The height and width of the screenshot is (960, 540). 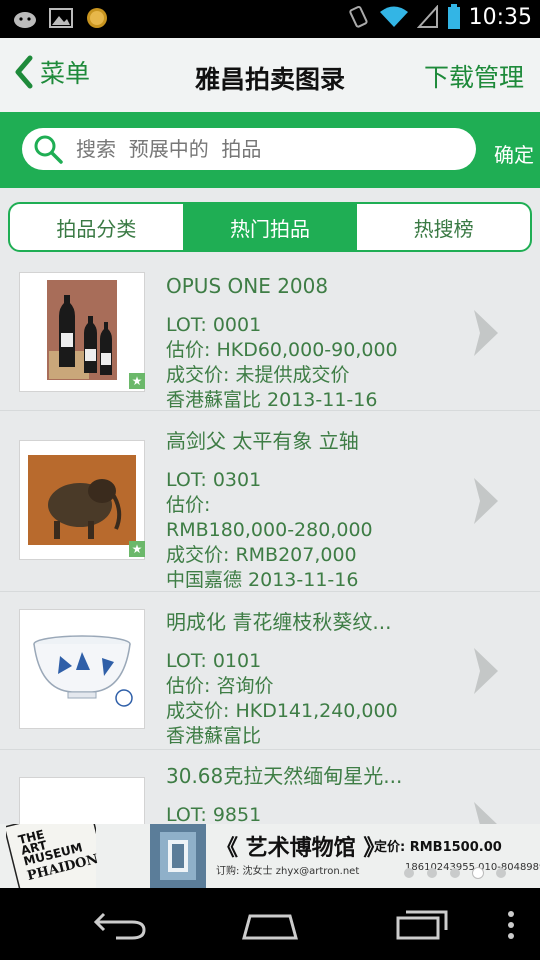 I want to click on tab-categories: 拍品分类, so click(x=96, y=227).